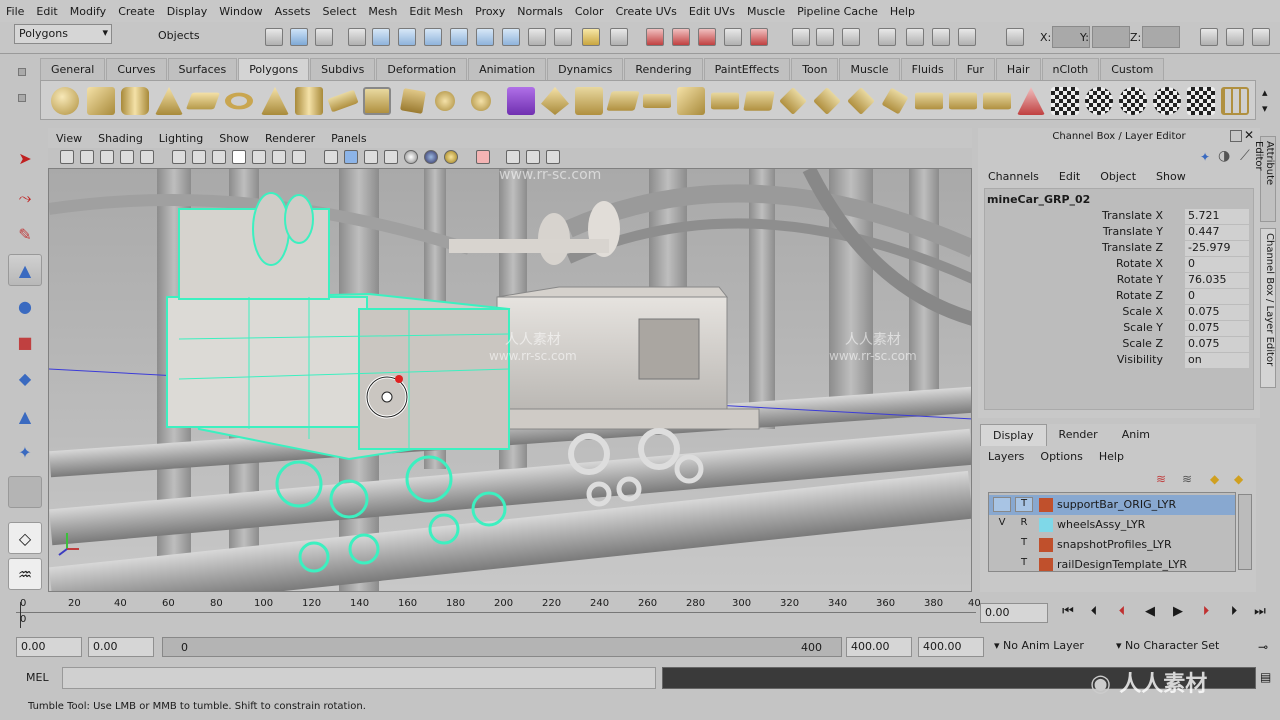 The width and height of the screenshot is (1280, 720). I want to click on average-vertices-icon, so click(589, 101).